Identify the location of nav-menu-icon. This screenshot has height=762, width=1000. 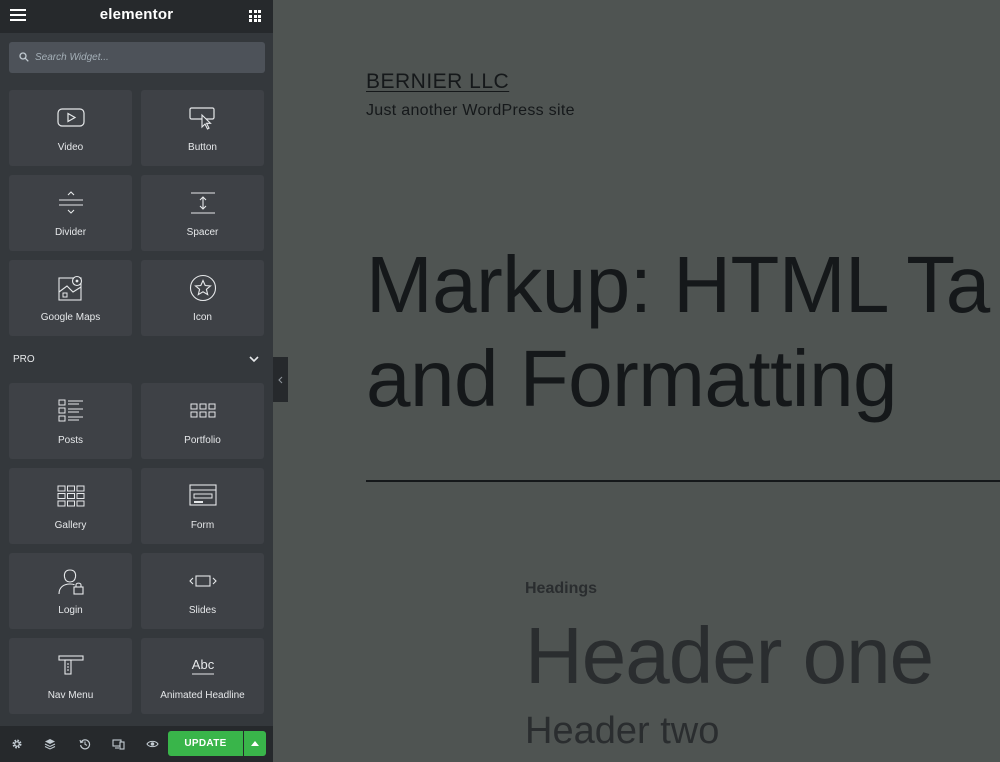
(70, 665).